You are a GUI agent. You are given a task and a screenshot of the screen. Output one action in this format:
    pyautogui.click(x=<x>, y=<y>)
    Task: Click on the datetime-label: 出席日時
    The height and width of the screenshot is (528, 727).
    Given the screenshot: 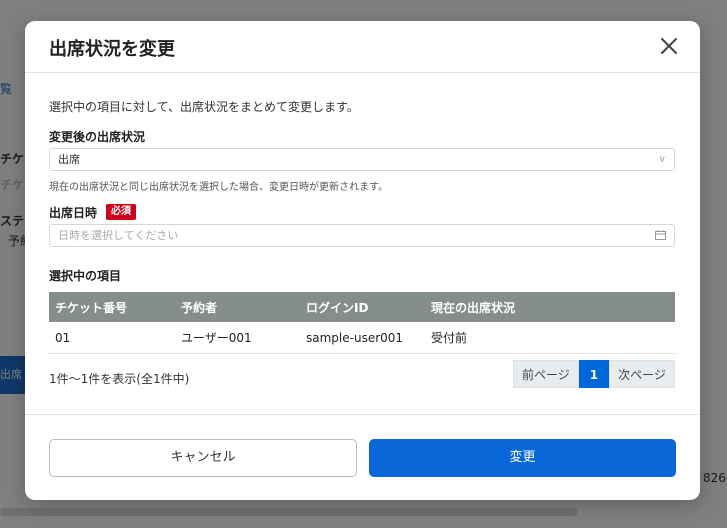 What is the action you would take?
    pyautogui.click(x=73, y=213)
    